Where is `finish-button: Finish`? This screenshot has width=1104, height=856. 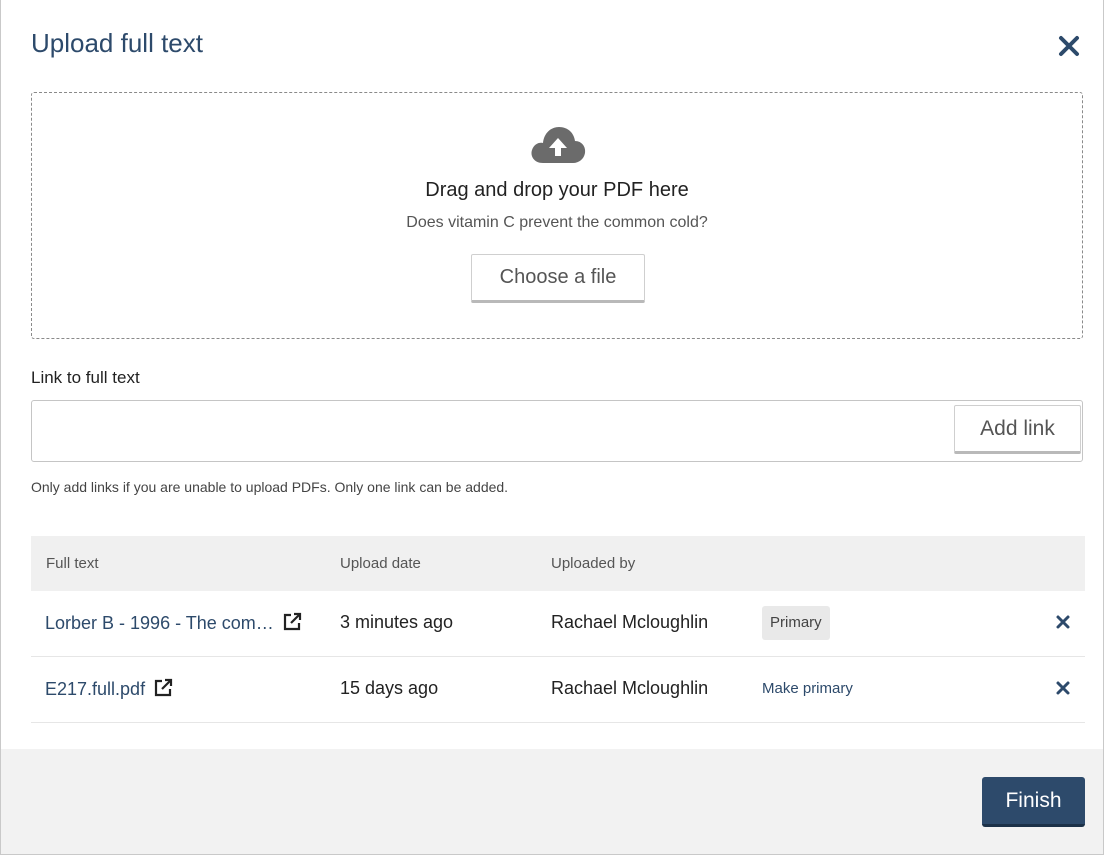
finish-button: Finish is located at coordinates (1033, 802).